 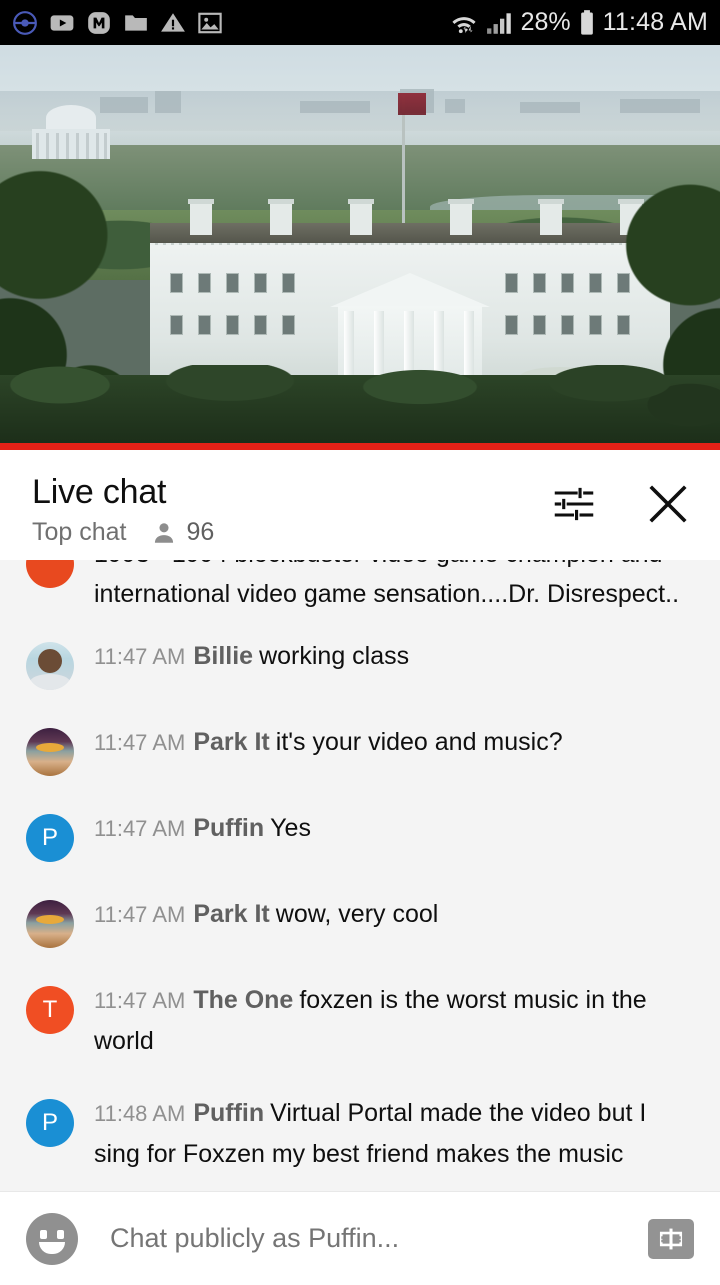 What do you see at coordinates (363, 1238) in the screenshot?
I see `chat-input` at bounding box center [363, 1238].